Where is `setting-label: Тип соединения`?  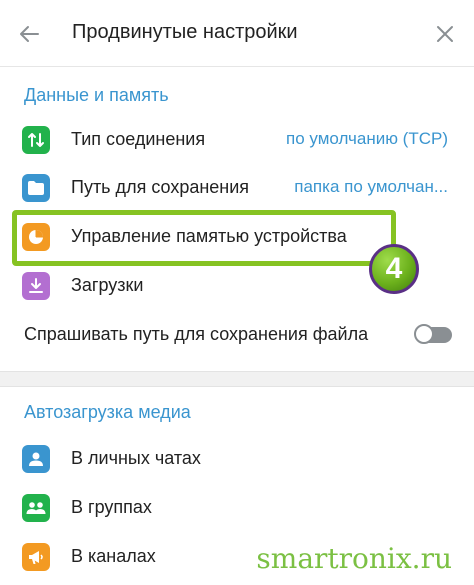
setting-label: Тип соединения is located at coordinates (138, 139).